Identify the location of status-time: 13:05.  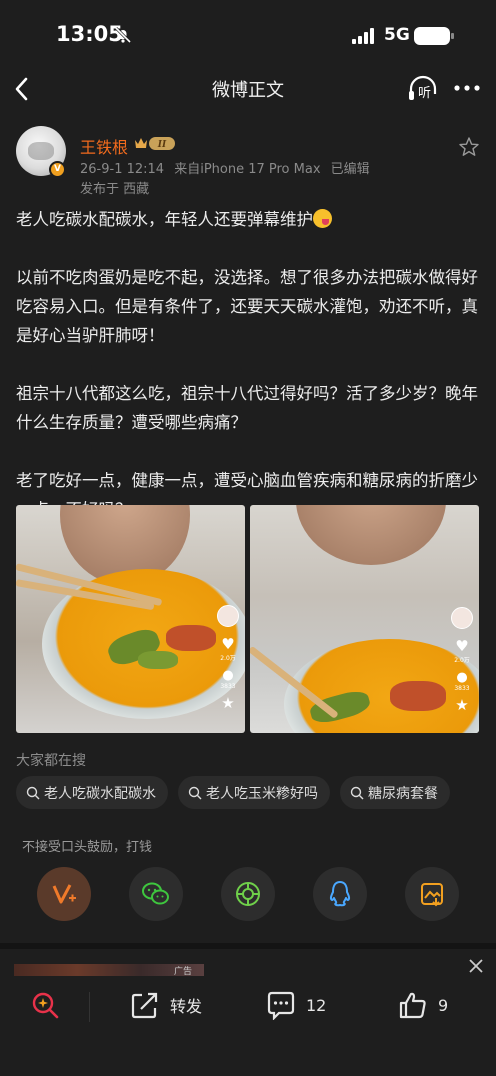
(89, 34).